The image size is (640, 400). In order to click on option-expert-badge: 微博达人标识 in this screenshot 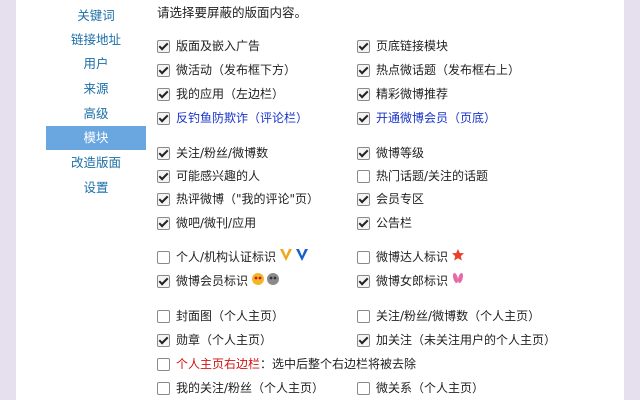, I will do `click(411, 257)`.